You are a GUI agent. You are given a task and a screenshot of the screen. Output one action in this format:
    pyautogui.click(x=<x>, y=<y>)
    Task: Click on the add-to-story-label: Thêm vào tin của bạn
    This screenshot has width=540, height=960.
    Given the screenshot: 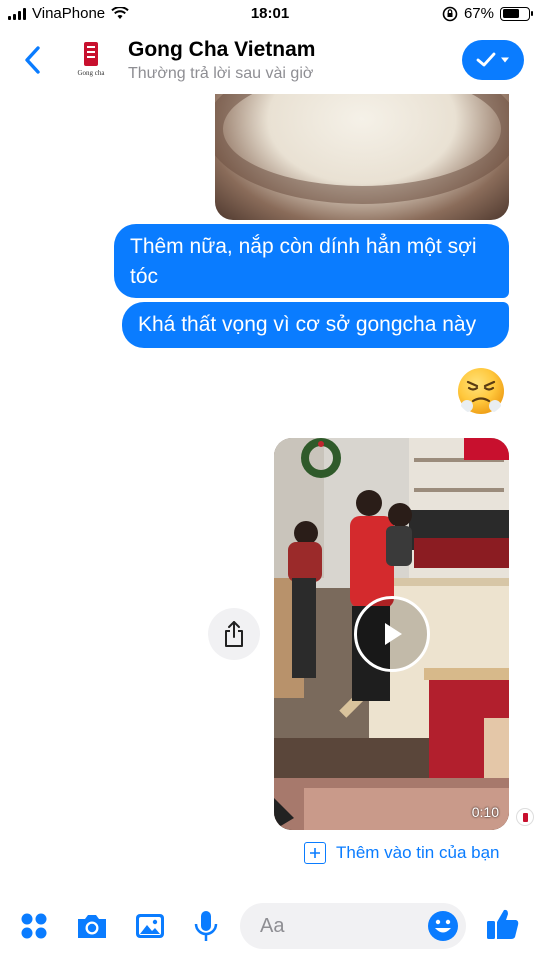 What is the action you would take?
    pyautogui.click(x=418, y=852)
    